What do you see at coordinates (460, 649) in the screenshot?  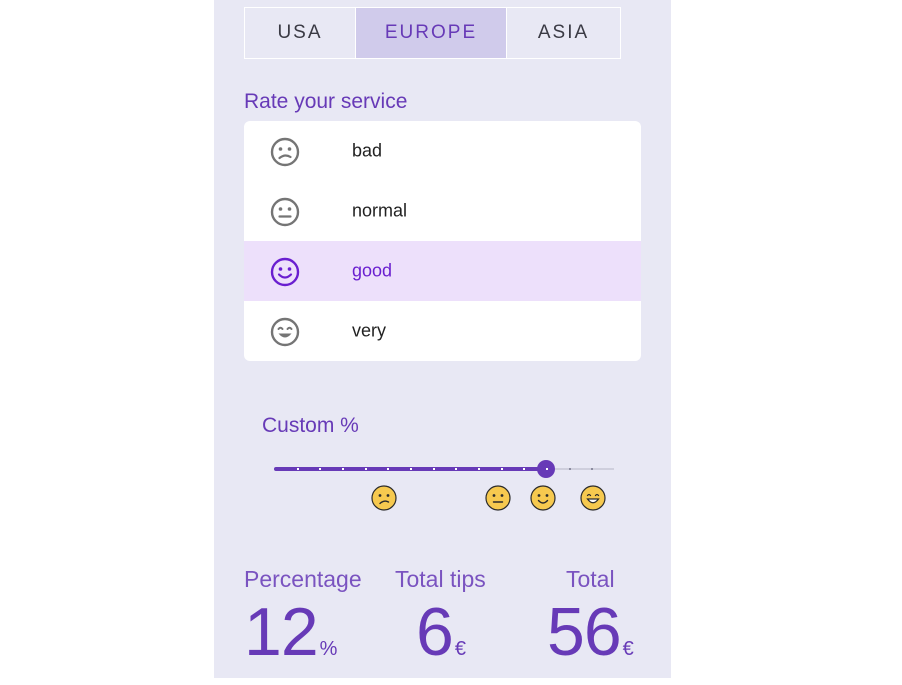 I see `total-tips-unit: €` at bounding box center [460, 649].